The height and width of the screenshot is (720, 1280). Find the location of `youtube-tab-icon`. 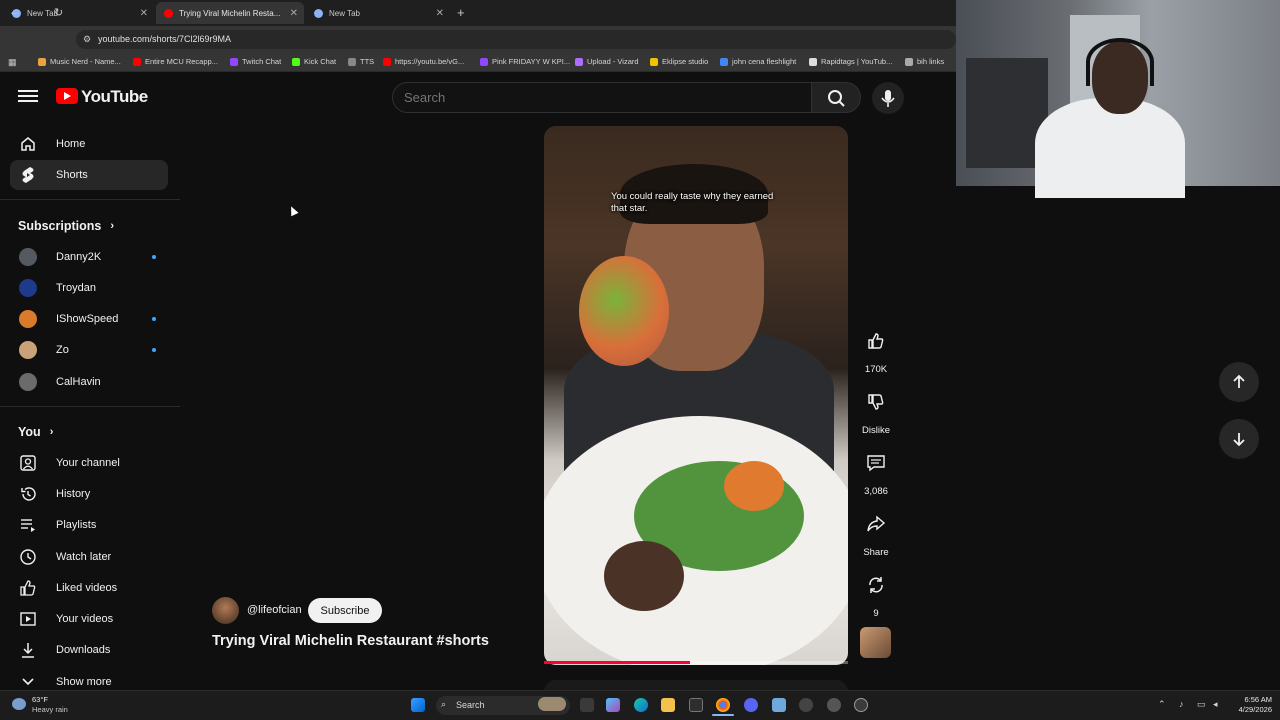

youtube-tab-icon is located at coordinates (168, 13).